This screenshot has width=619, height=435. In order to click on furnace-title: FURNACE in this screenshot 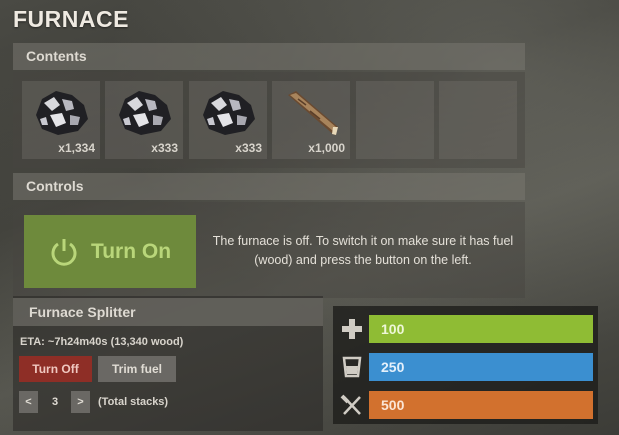, I will do `click(71, 19)`.